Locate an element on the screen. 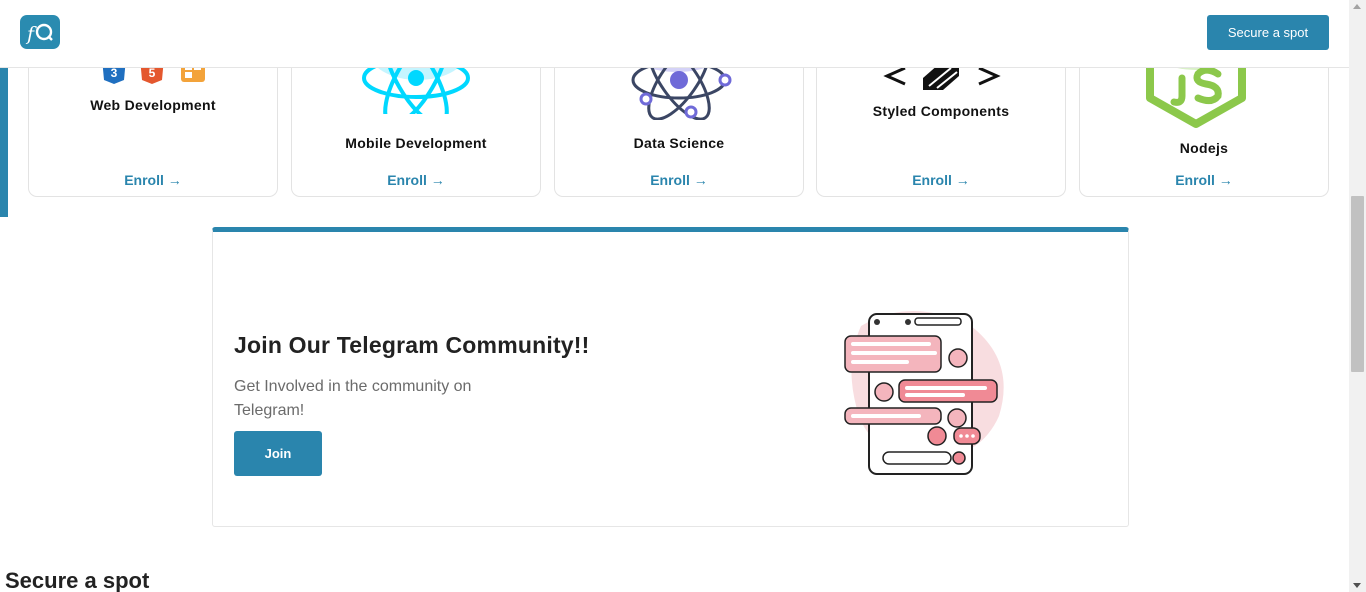 The width and height of the screenshot is (1366, 592). brand-logo: f is located at coordinates (40, 32).